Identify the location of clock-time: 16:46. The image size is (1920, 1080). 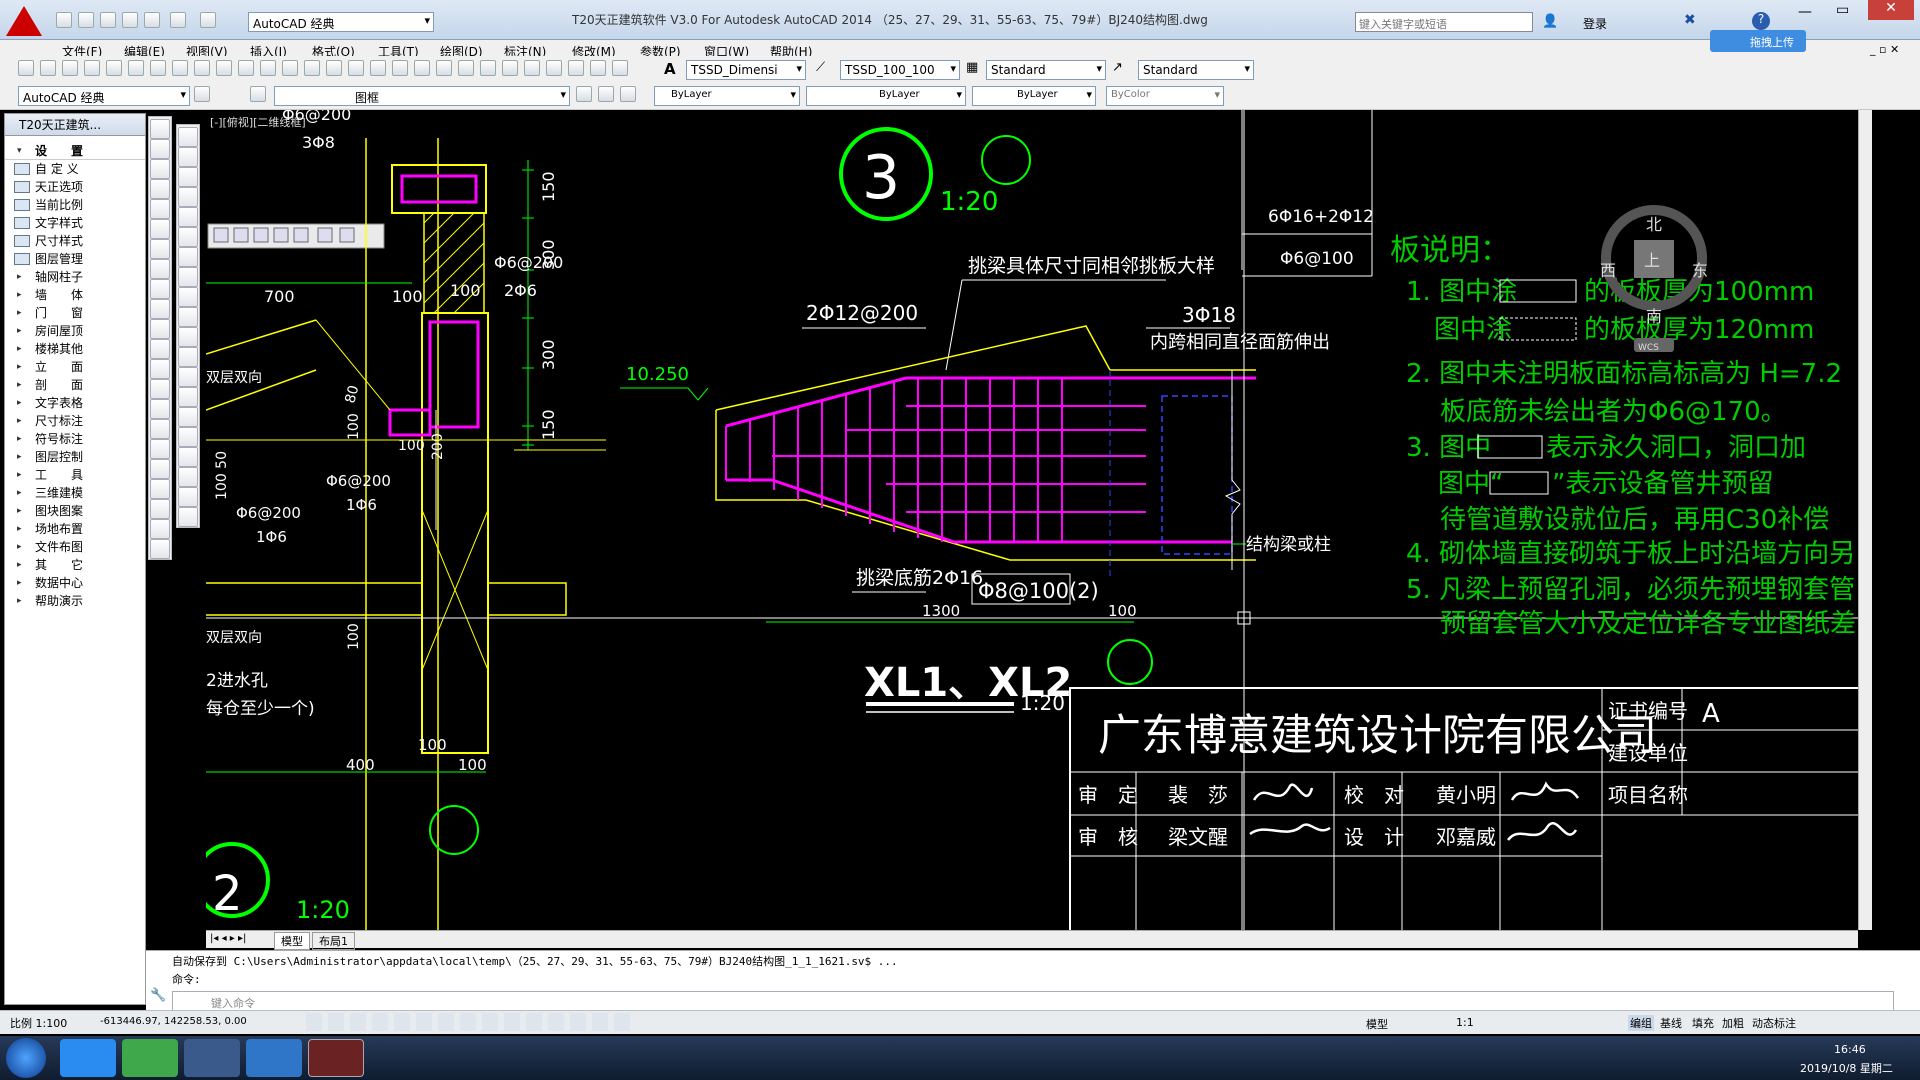
(1850, 1049).